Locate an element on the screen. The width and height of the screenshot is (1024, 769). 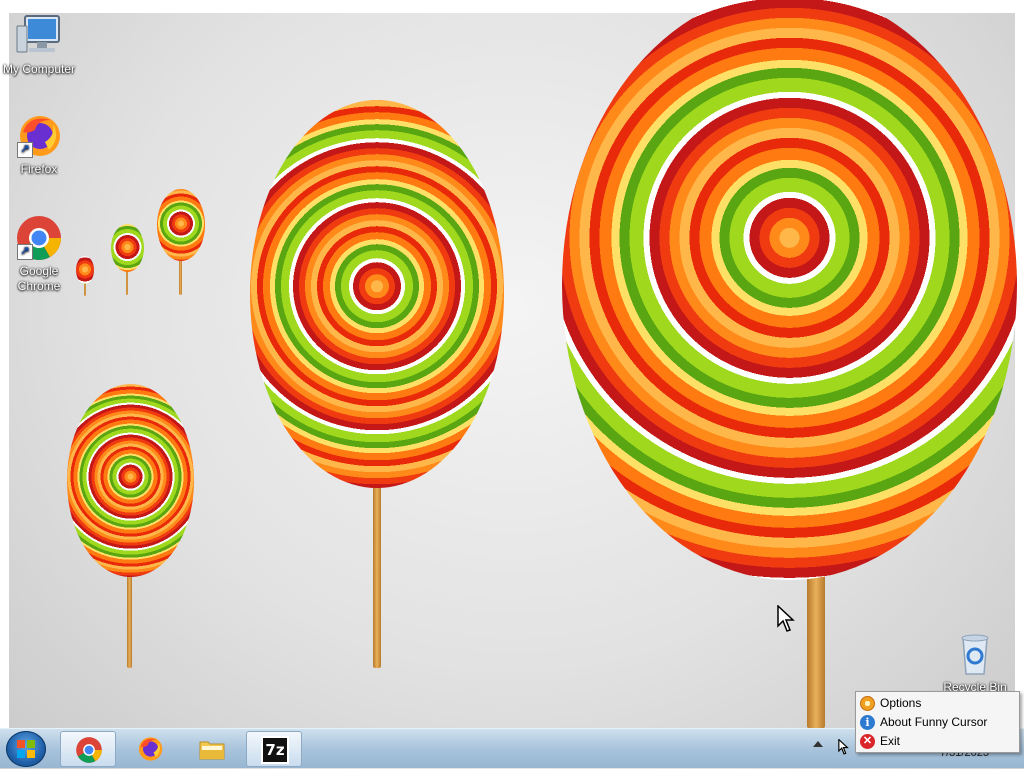
desktop-icon-recycle-bin: Recycle Bin is located at coordinates (975, 662).